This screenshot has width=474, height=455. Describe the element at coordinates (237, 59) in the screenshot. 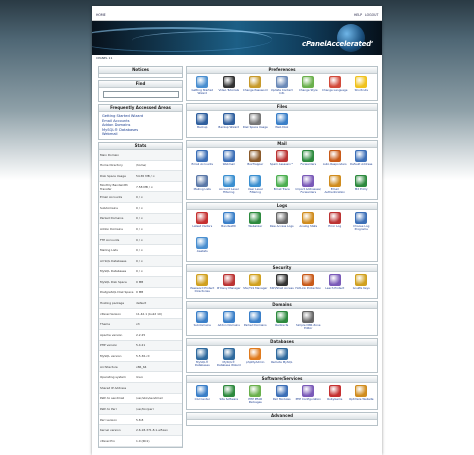

I see `breadcrumb: CPANEL 11` at that location.